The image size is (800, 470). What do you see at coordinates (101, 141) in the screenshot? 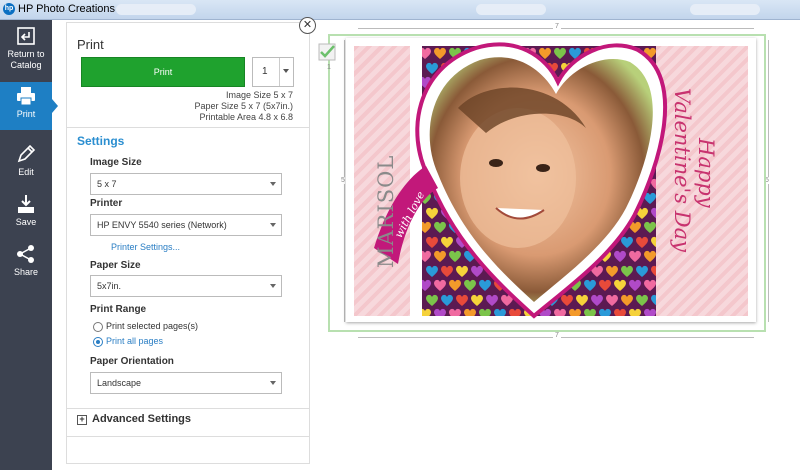
I see `settings-heading: Settings` at bounding box center [101, 141].